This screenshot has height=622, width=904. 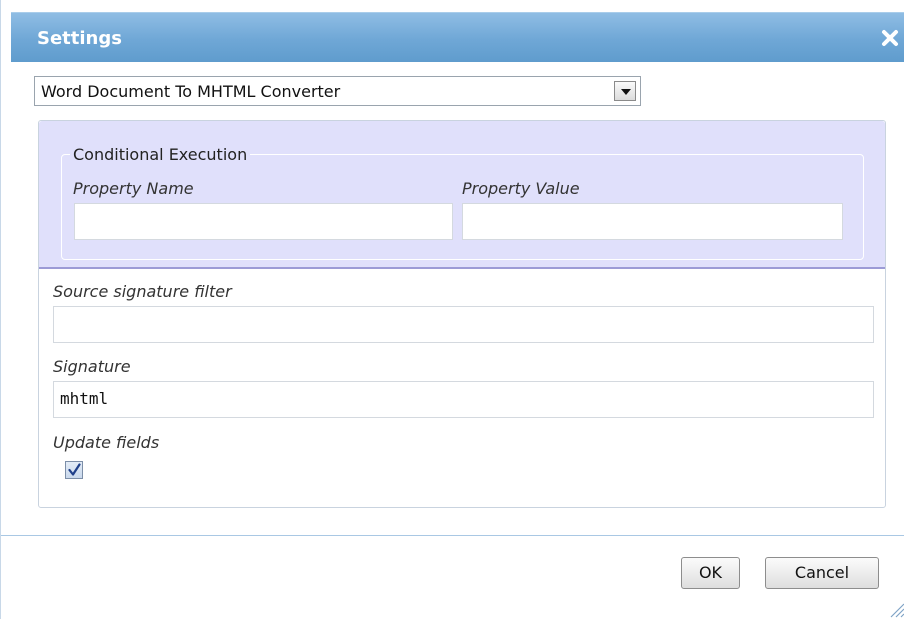 What do you see at coordinates (133, 188) in the screenshot?
I see `property-name-label: Property Name` at bounding box center [133, 188].